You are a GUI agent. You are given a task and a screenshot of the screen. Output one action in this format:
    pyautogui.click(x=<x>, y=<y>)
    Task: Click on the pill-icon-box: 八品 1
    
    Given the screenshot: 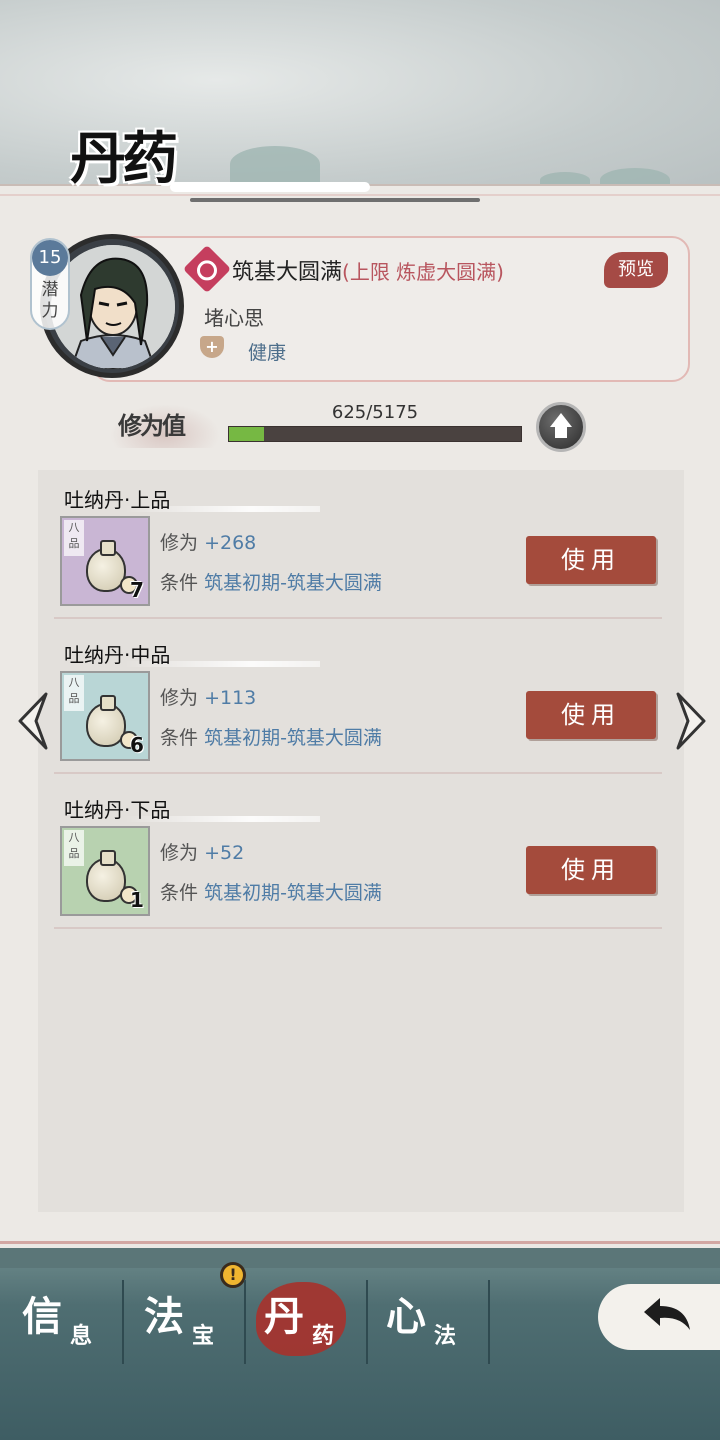 What is the action you would take?
    pyautogui.click(x=105, y=871)
    